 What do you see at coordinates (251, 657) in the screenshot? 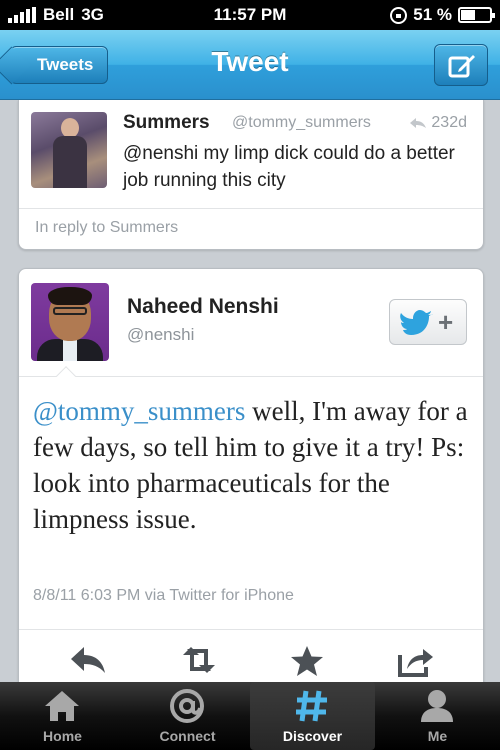
I see `tweet-actions` at bounding box center [251, 657].